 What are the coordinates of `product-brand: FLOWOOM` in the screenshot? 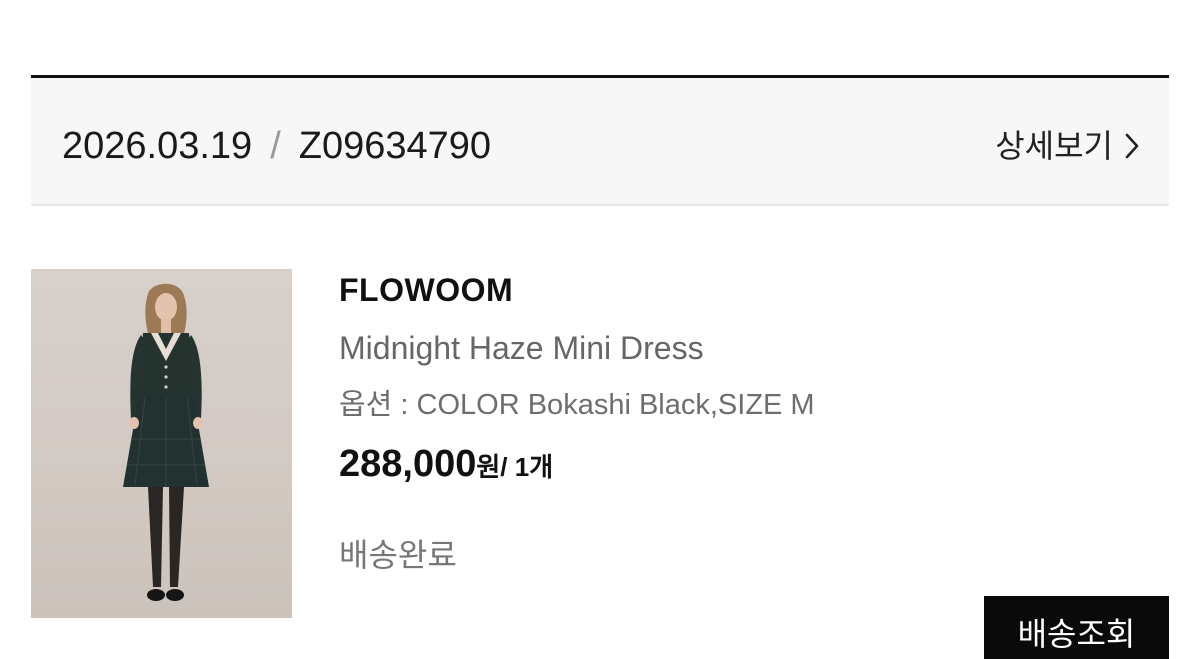 It's located at (749, 290).